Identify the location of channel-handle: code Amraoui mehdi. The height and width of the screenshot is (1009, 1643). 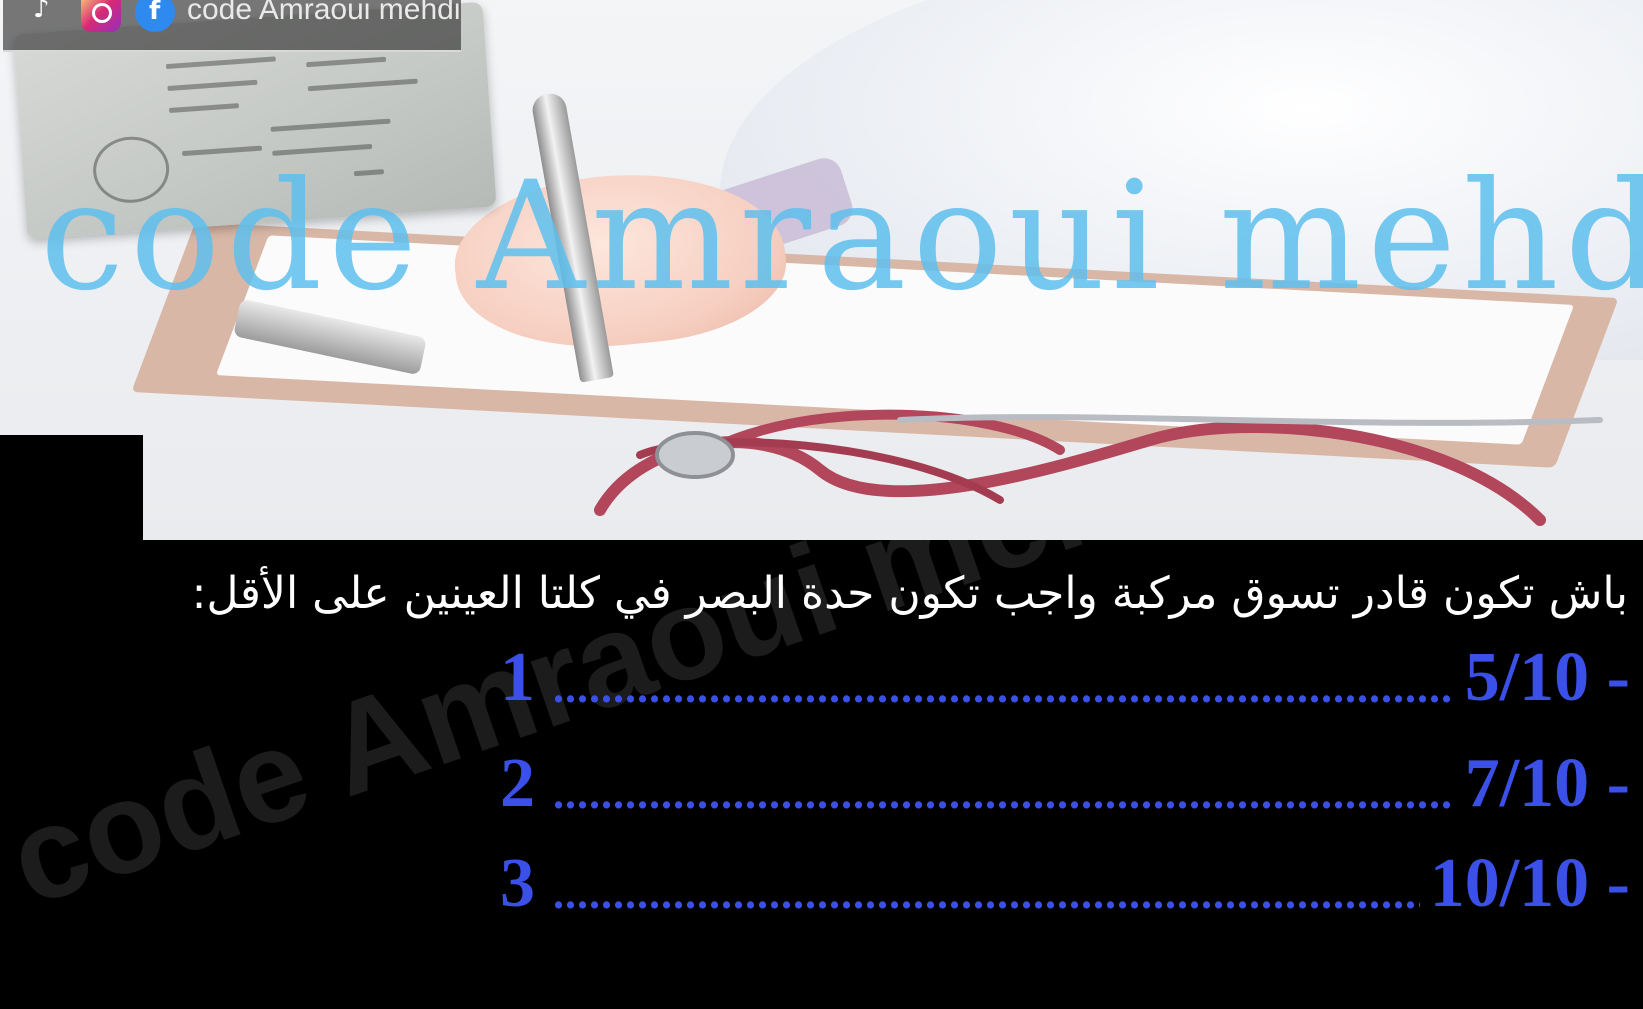
(324, 13).